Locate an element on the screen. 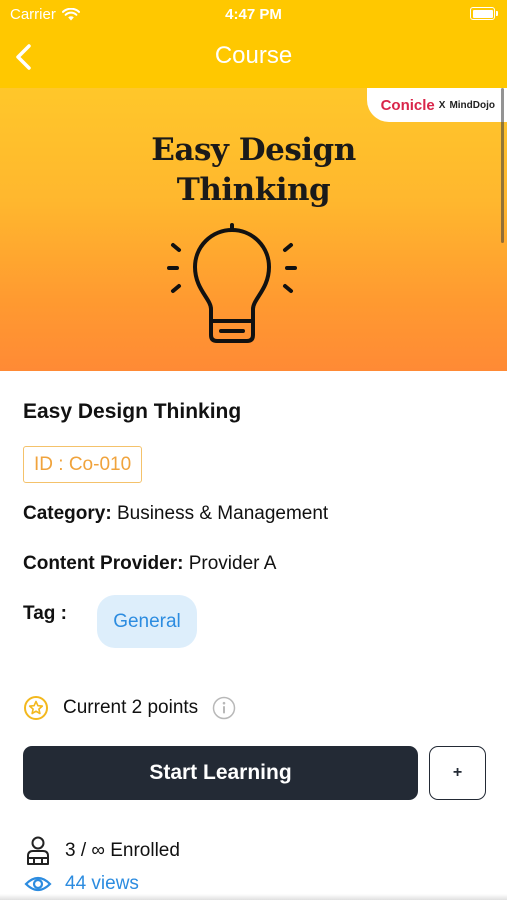  provider-row: Content Provider: Provider A is located at coordinates (149, 564).